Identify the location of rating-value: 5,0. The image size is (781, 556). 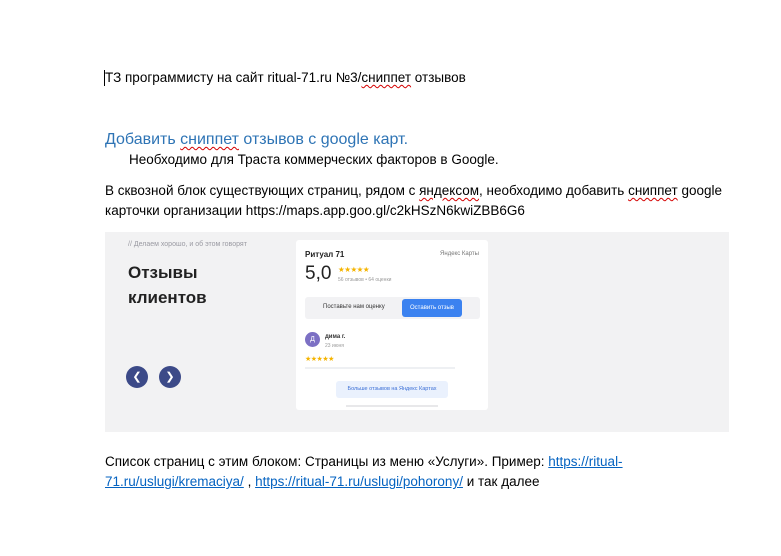
(318, 273).